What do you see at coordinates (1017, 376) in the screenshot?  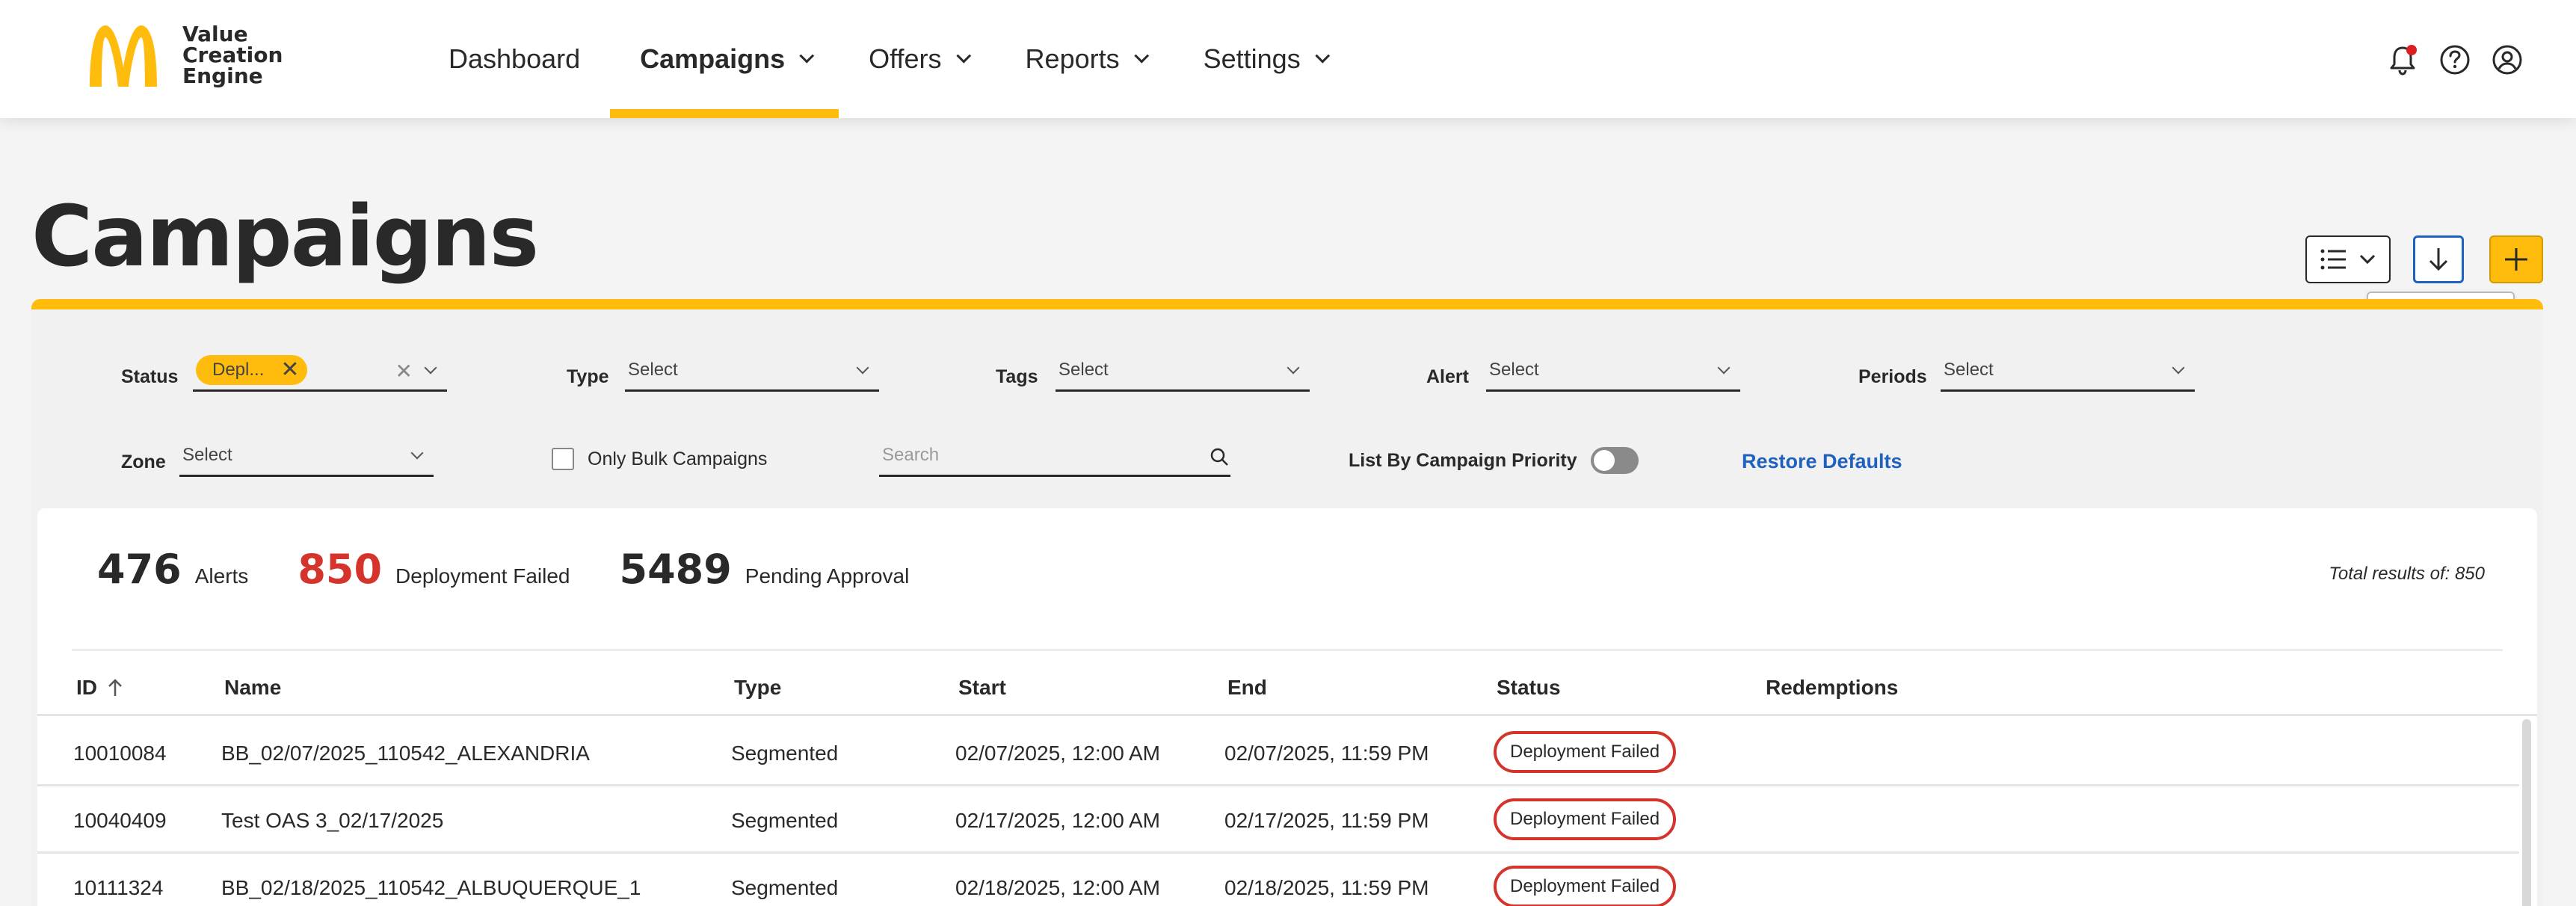 I see `tags-filter-label: Tags` at bounding box center [1017, 376].